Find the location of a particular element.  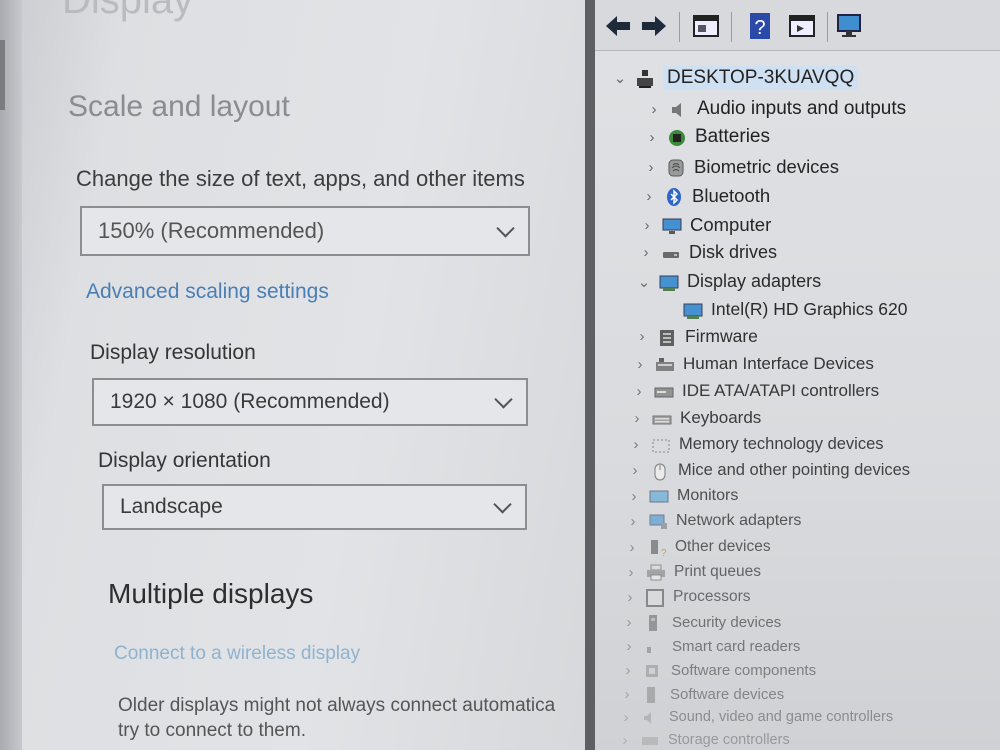

tree-item-security-devices: › Security devices is located at coordinates (701, 622).